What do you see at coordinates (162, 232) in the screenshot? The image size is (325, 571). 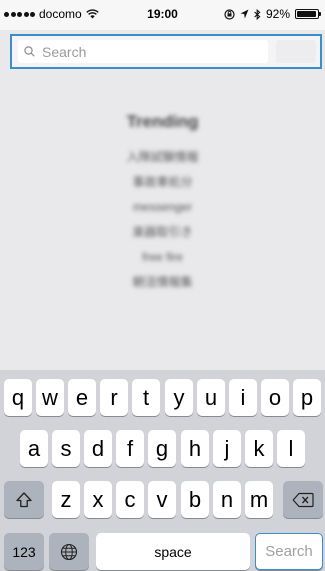 I see `trending-item: 楽器取引き` at bounding box center [162, 232].